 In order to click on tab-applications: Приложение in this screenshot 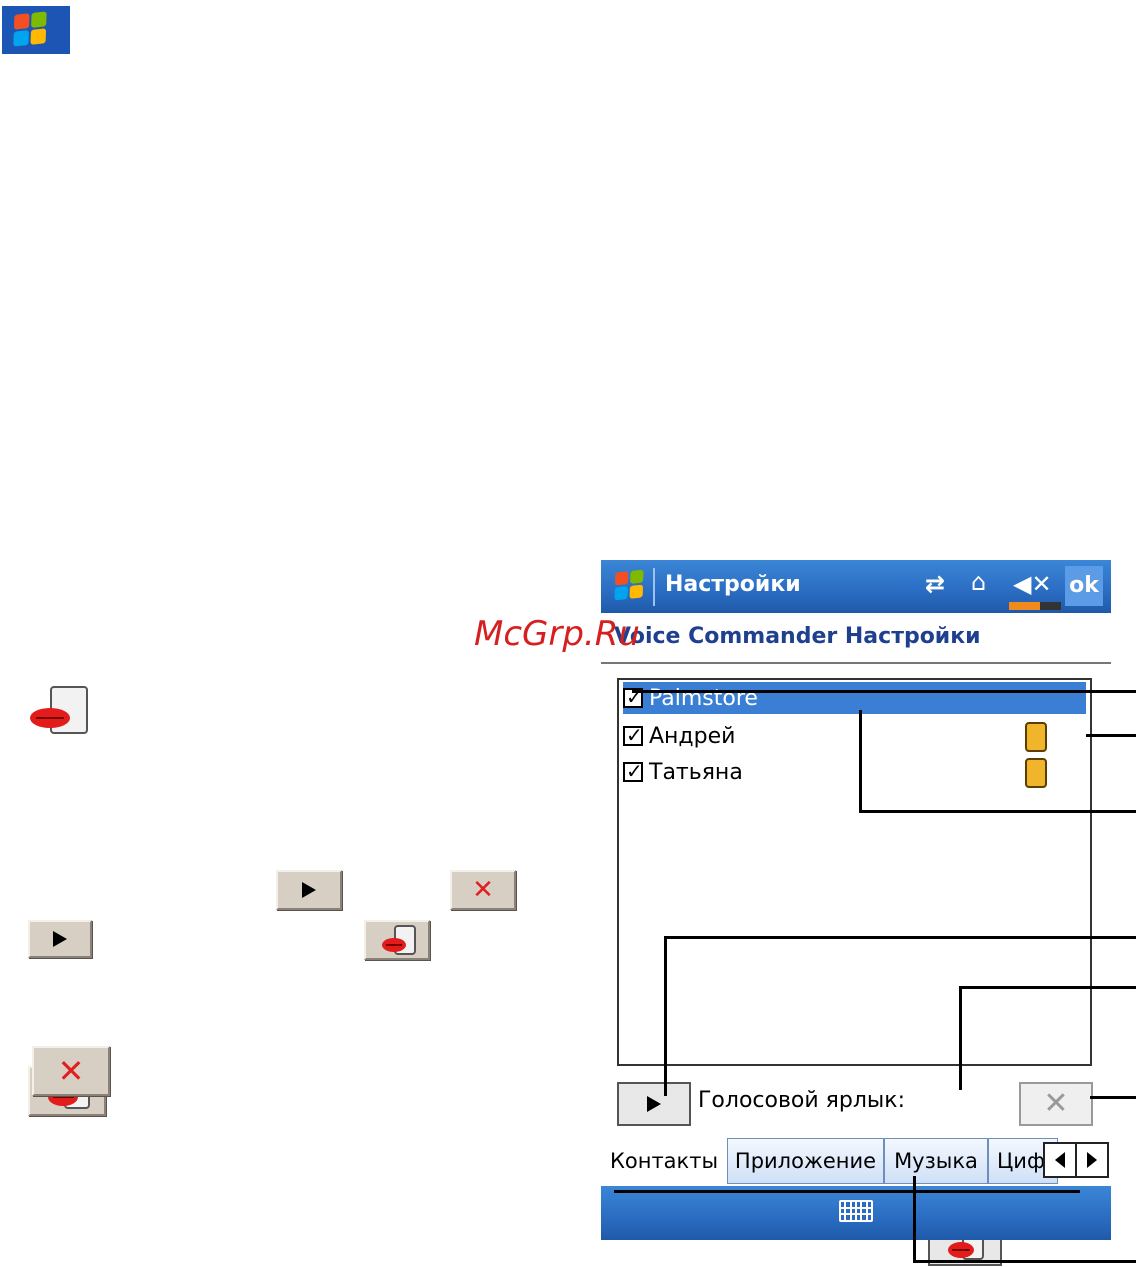, I will do `click(805, 1161)`.